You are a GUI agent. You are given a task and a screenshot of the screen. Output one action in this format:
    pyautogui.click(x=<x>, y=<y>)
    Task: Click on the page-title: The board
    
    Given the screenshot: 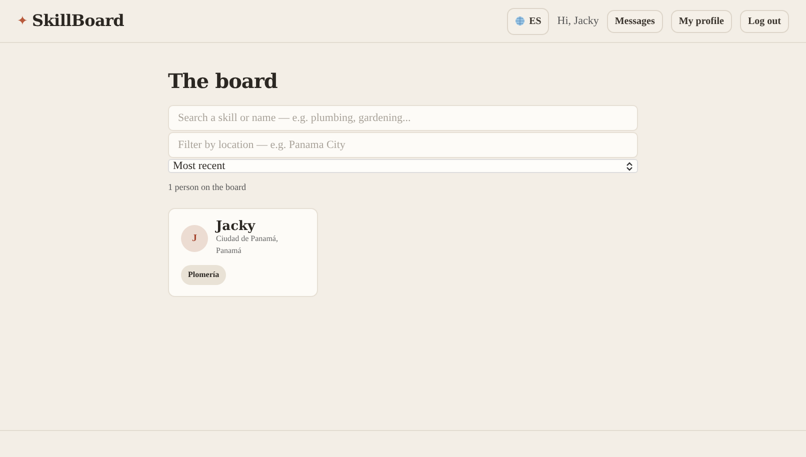 What is the action you would take?
    pyautogui.click(x=223, y=81)
    